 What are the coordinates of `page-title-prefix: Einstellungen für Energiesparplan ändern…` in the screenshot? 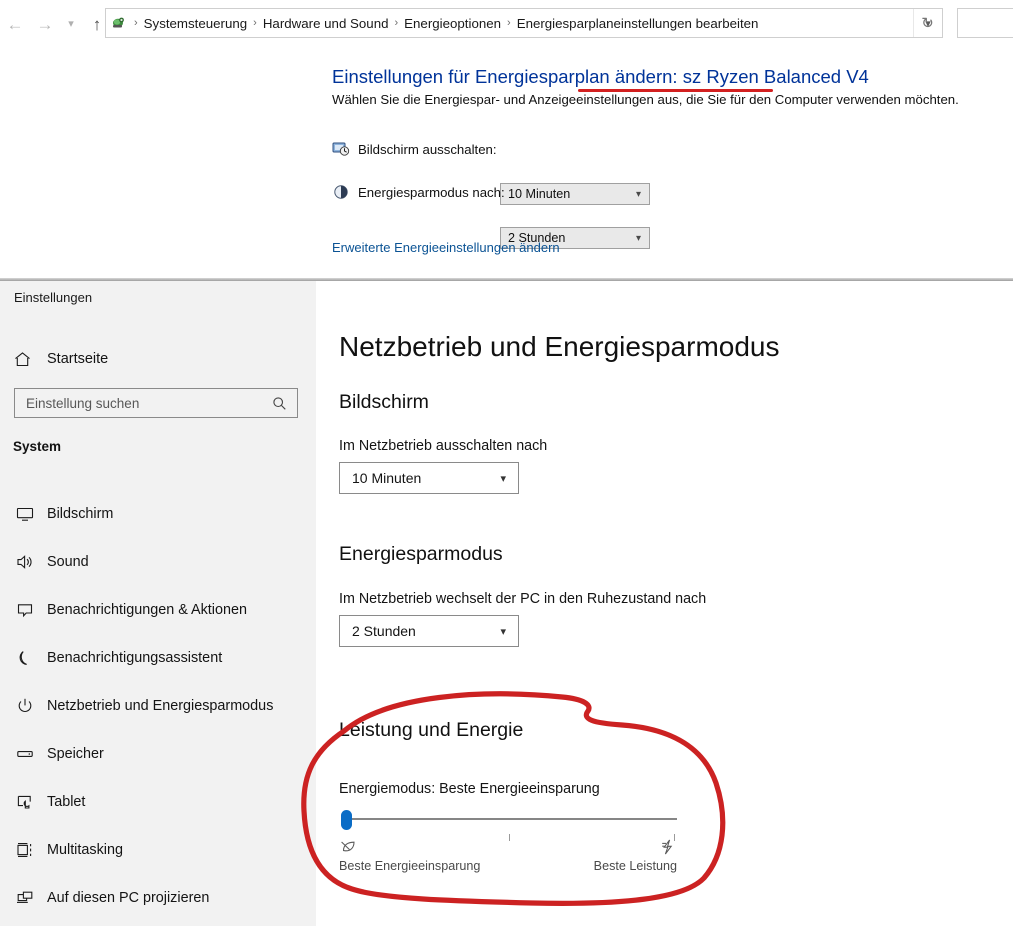 It's located at (507, 76).